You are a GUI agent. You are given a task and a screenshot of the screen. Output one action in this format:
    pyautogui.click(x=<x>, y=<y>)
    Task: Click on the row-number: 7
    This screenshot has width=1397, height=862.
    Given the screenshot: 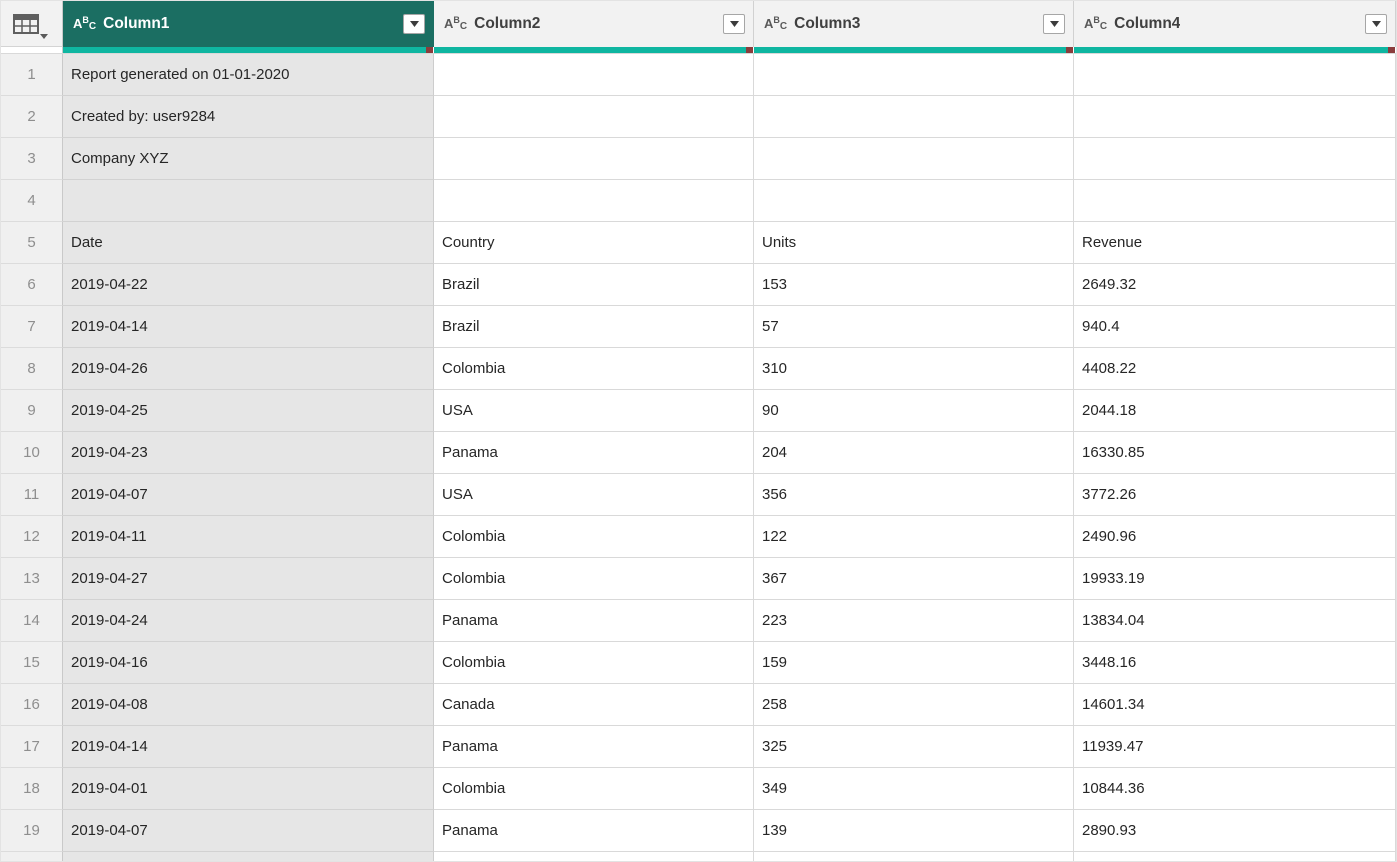 What is the action you would take?
    pyautogui.click(x=32, y=327)
    